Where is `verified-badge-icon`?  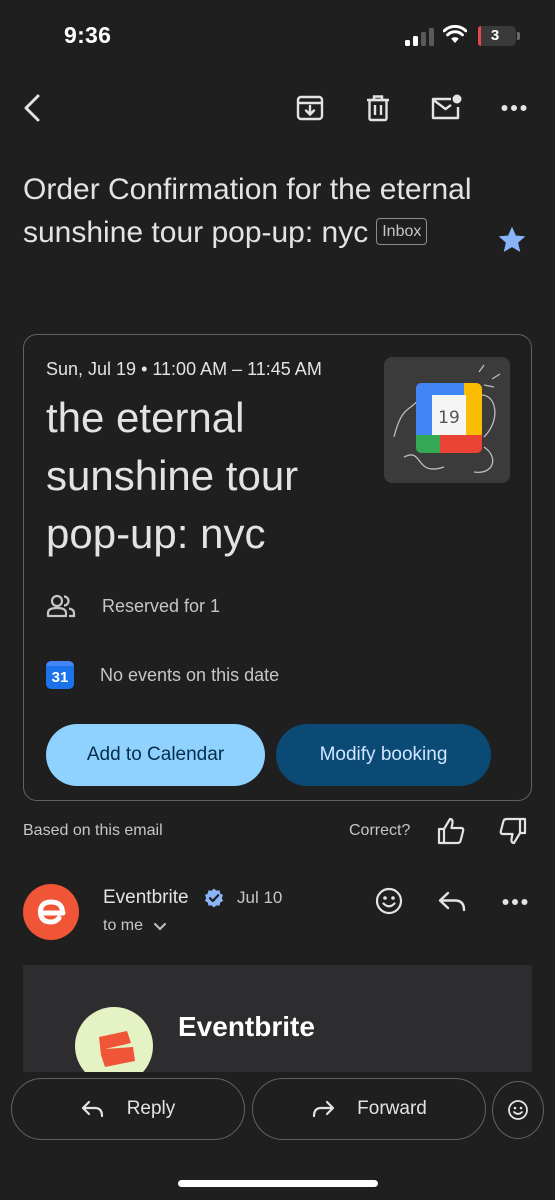 verified-badge-icon is located at coordinates (214, 898).